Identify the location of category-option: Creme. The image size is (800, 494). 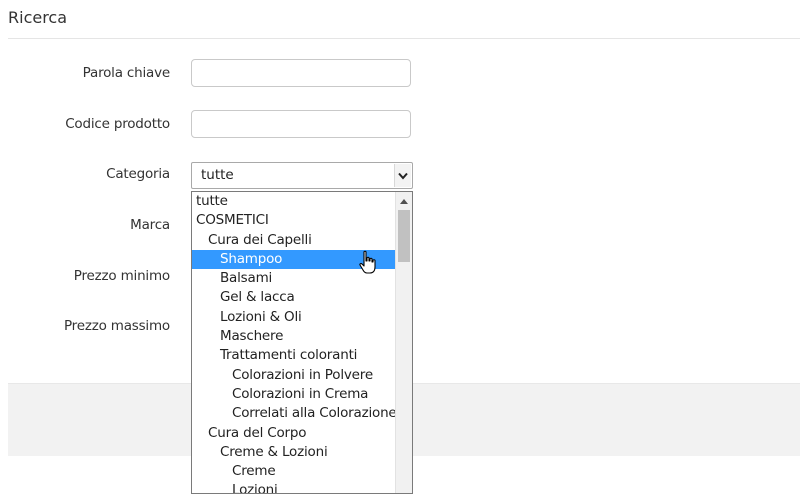
(293, 471).